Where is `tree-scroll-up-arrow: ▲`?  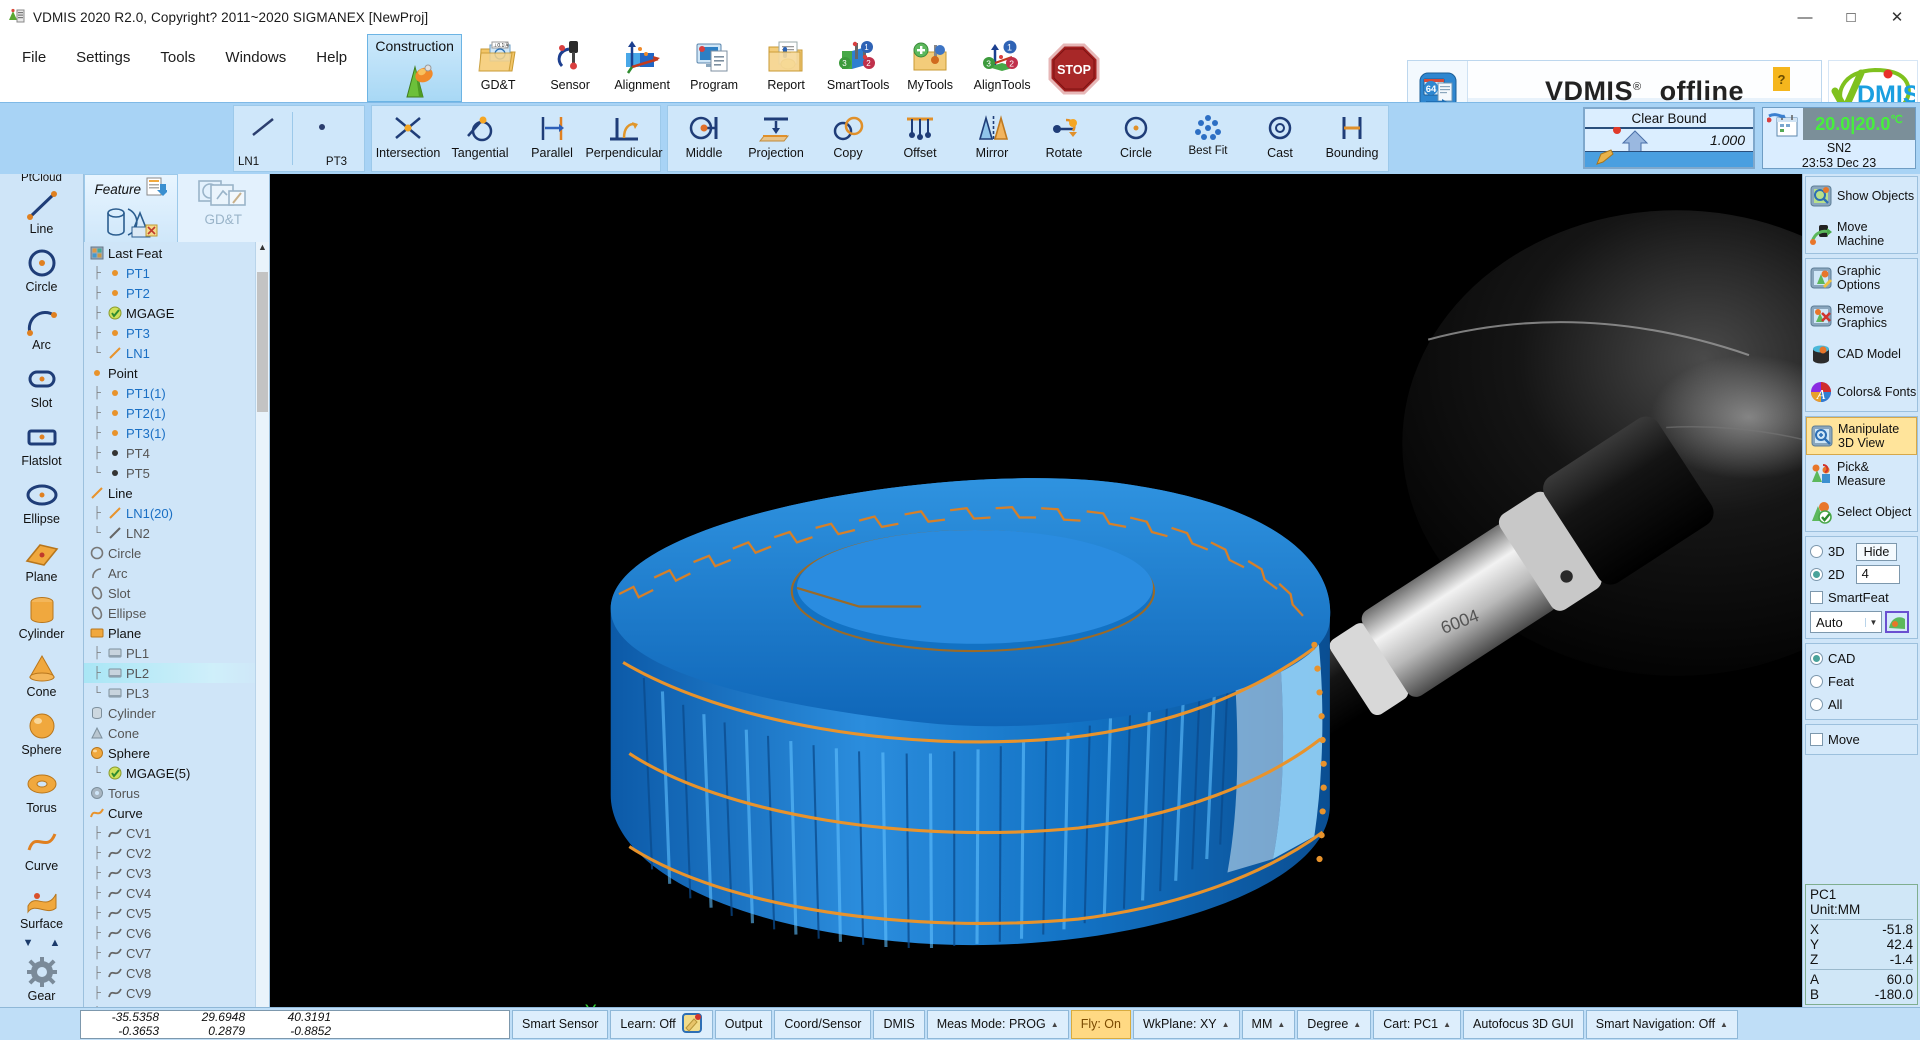 tree-scroll-up-arrow: ▲ is located at coordinates (262, 249).